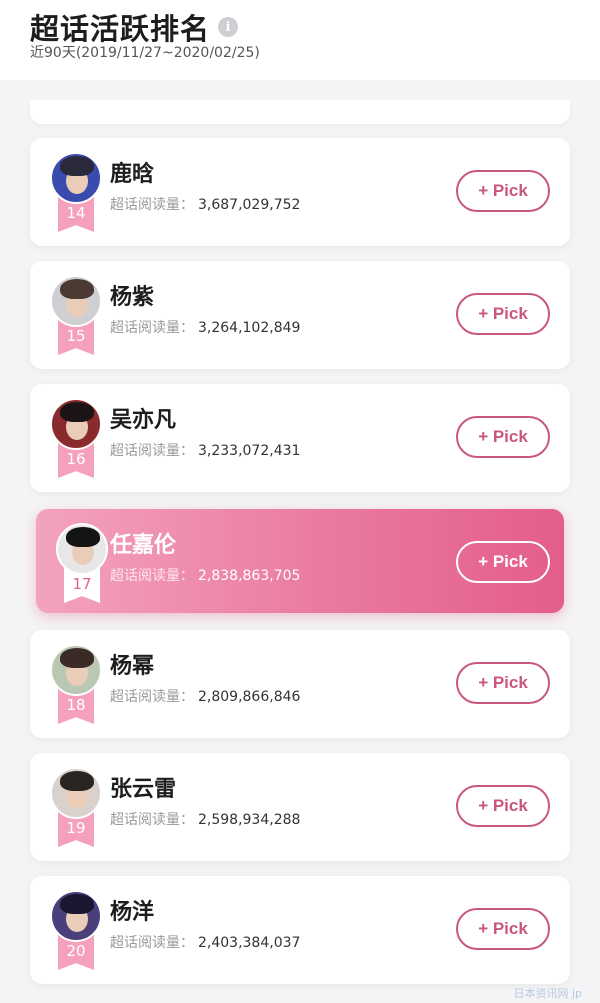 The width and height of the screenshot is (600, 1003). What do you see at coordinates (249, 576) in the screenshot?
I see `reads-count: 2,838,863,705` at bounding box center [249, 576].